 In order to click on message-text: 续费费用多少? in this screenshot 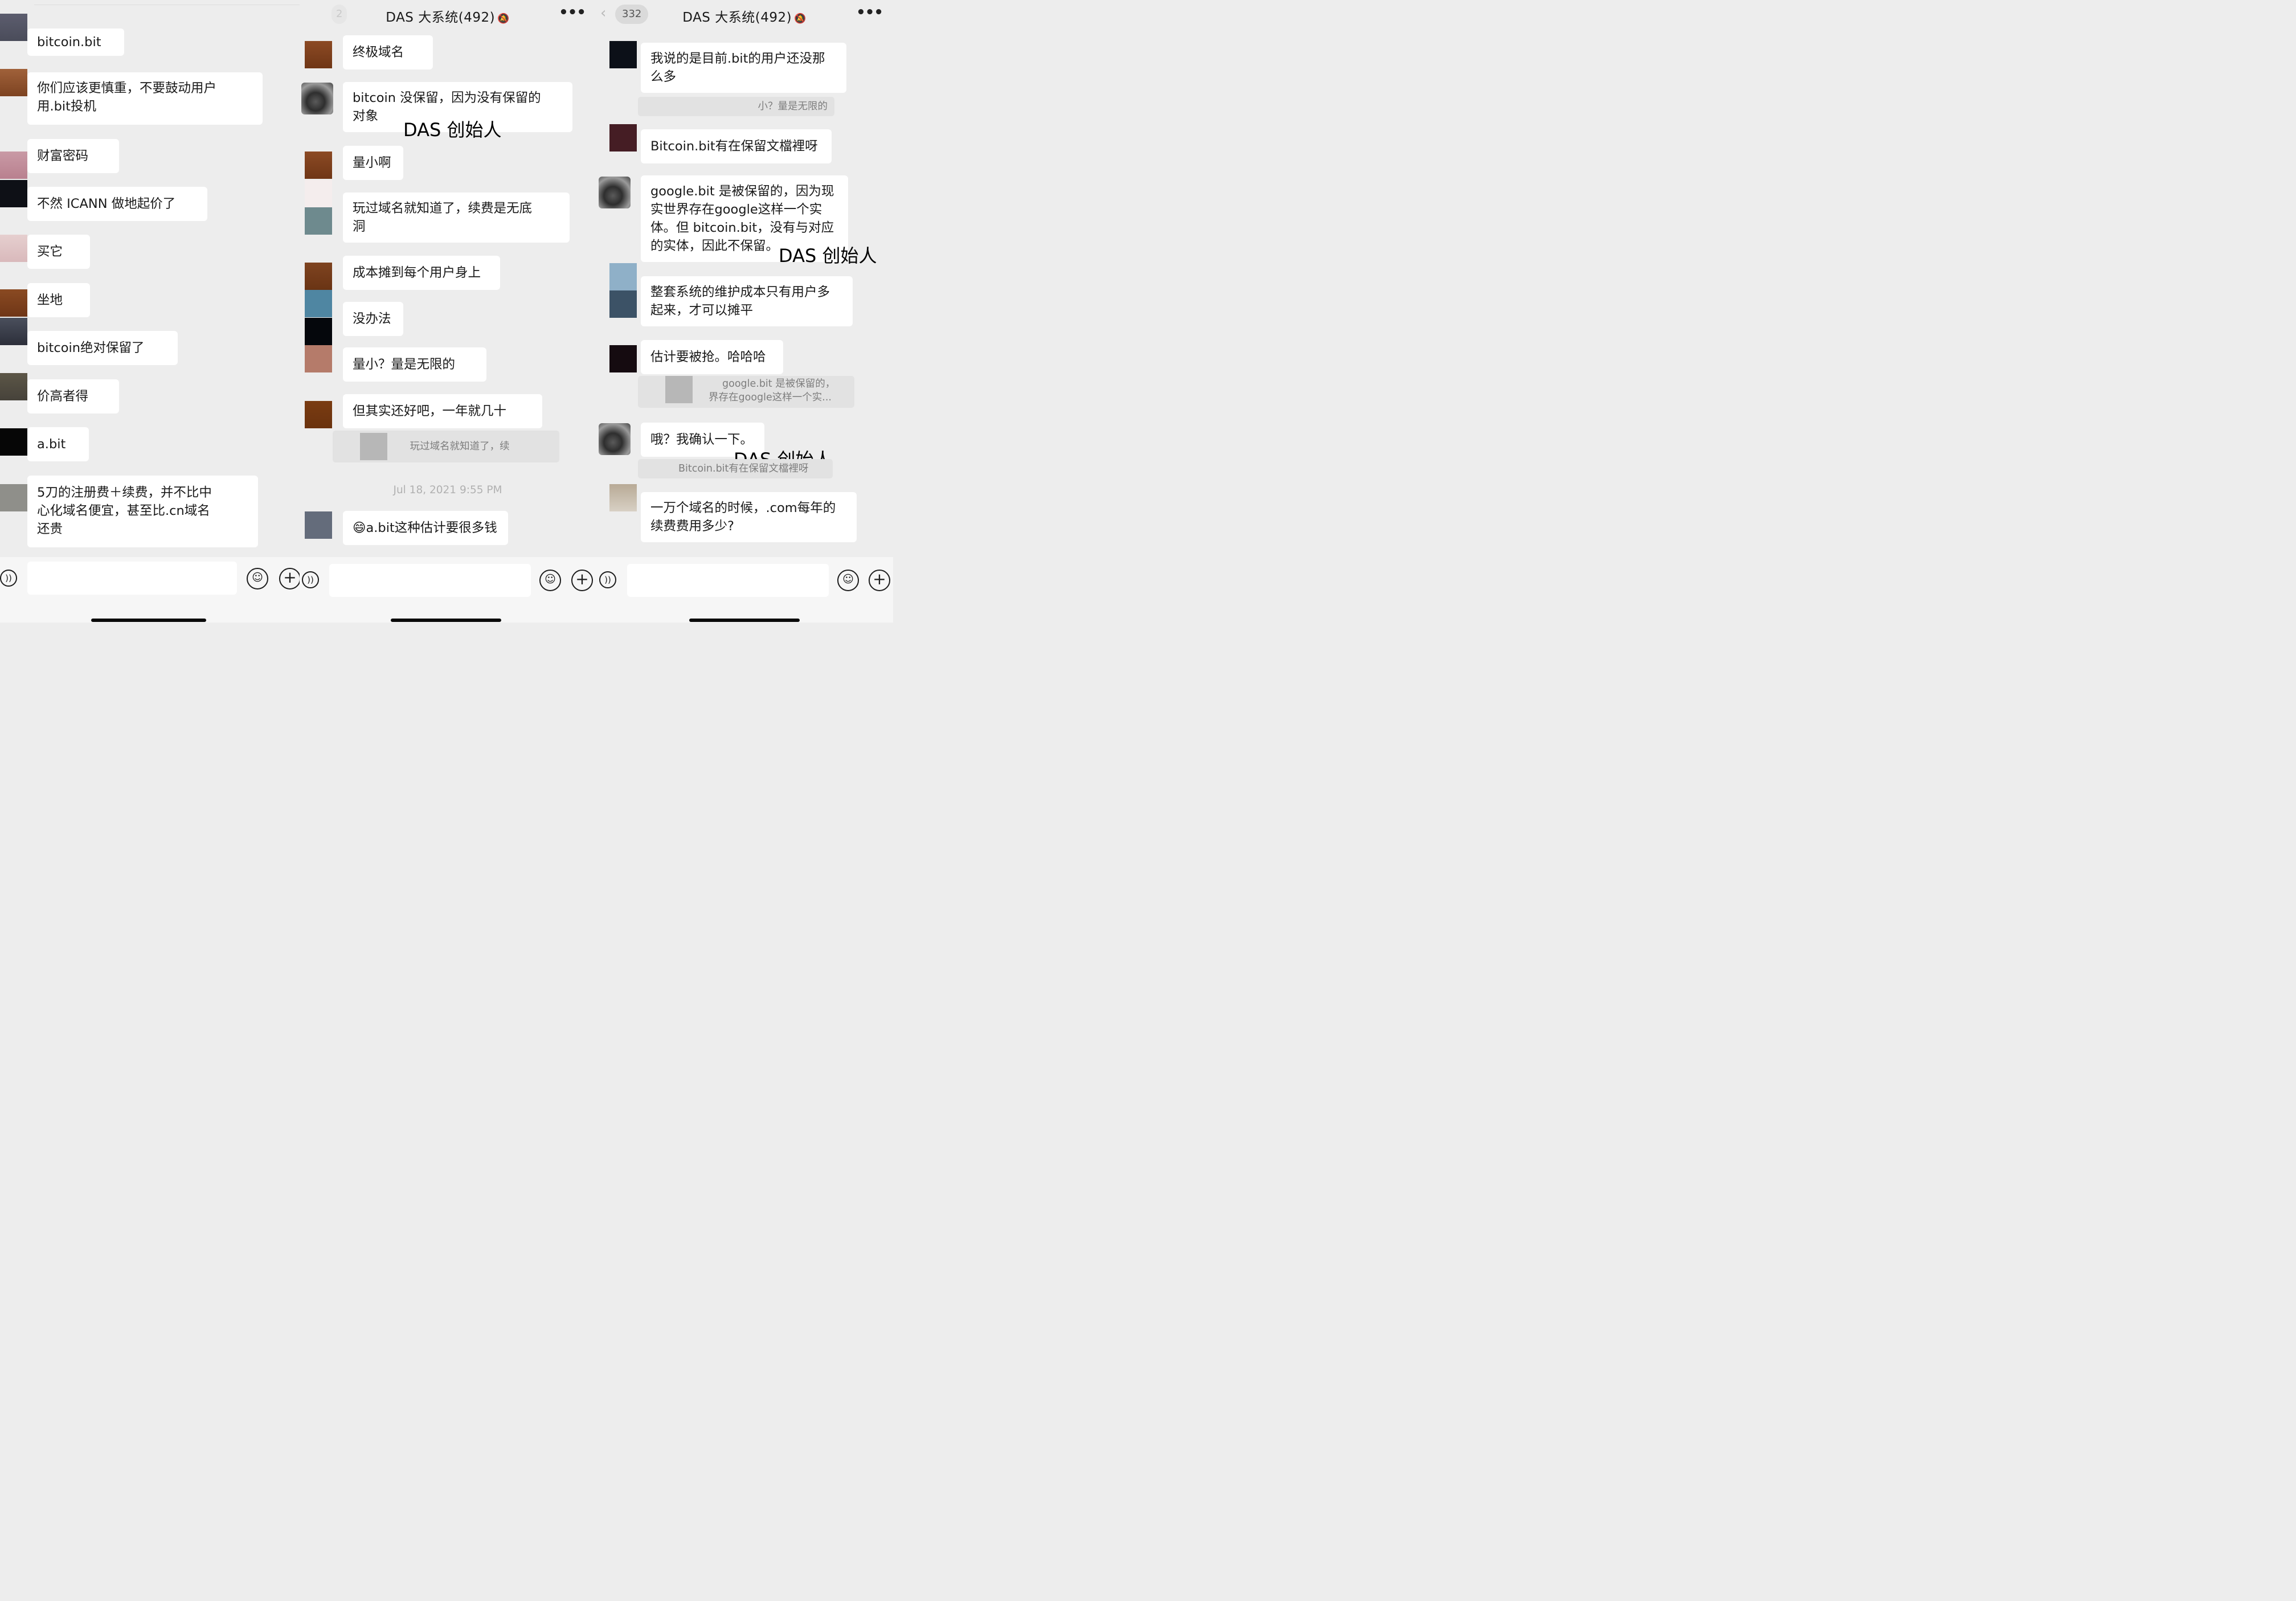, I will do `click(692, 527)`.